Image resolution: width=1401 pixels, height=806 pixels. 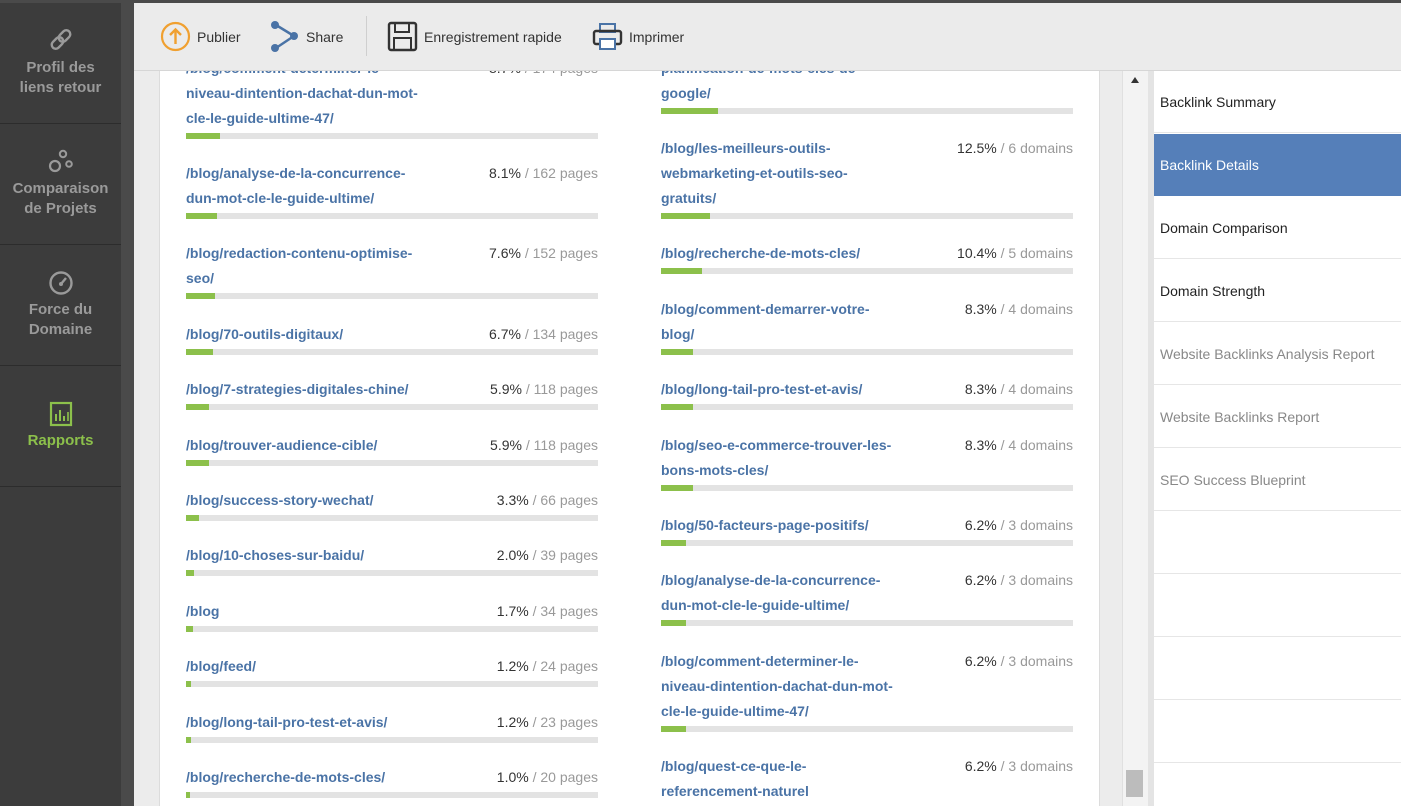 I want to click on publish-button: Publier, so click(x=200, y=36).